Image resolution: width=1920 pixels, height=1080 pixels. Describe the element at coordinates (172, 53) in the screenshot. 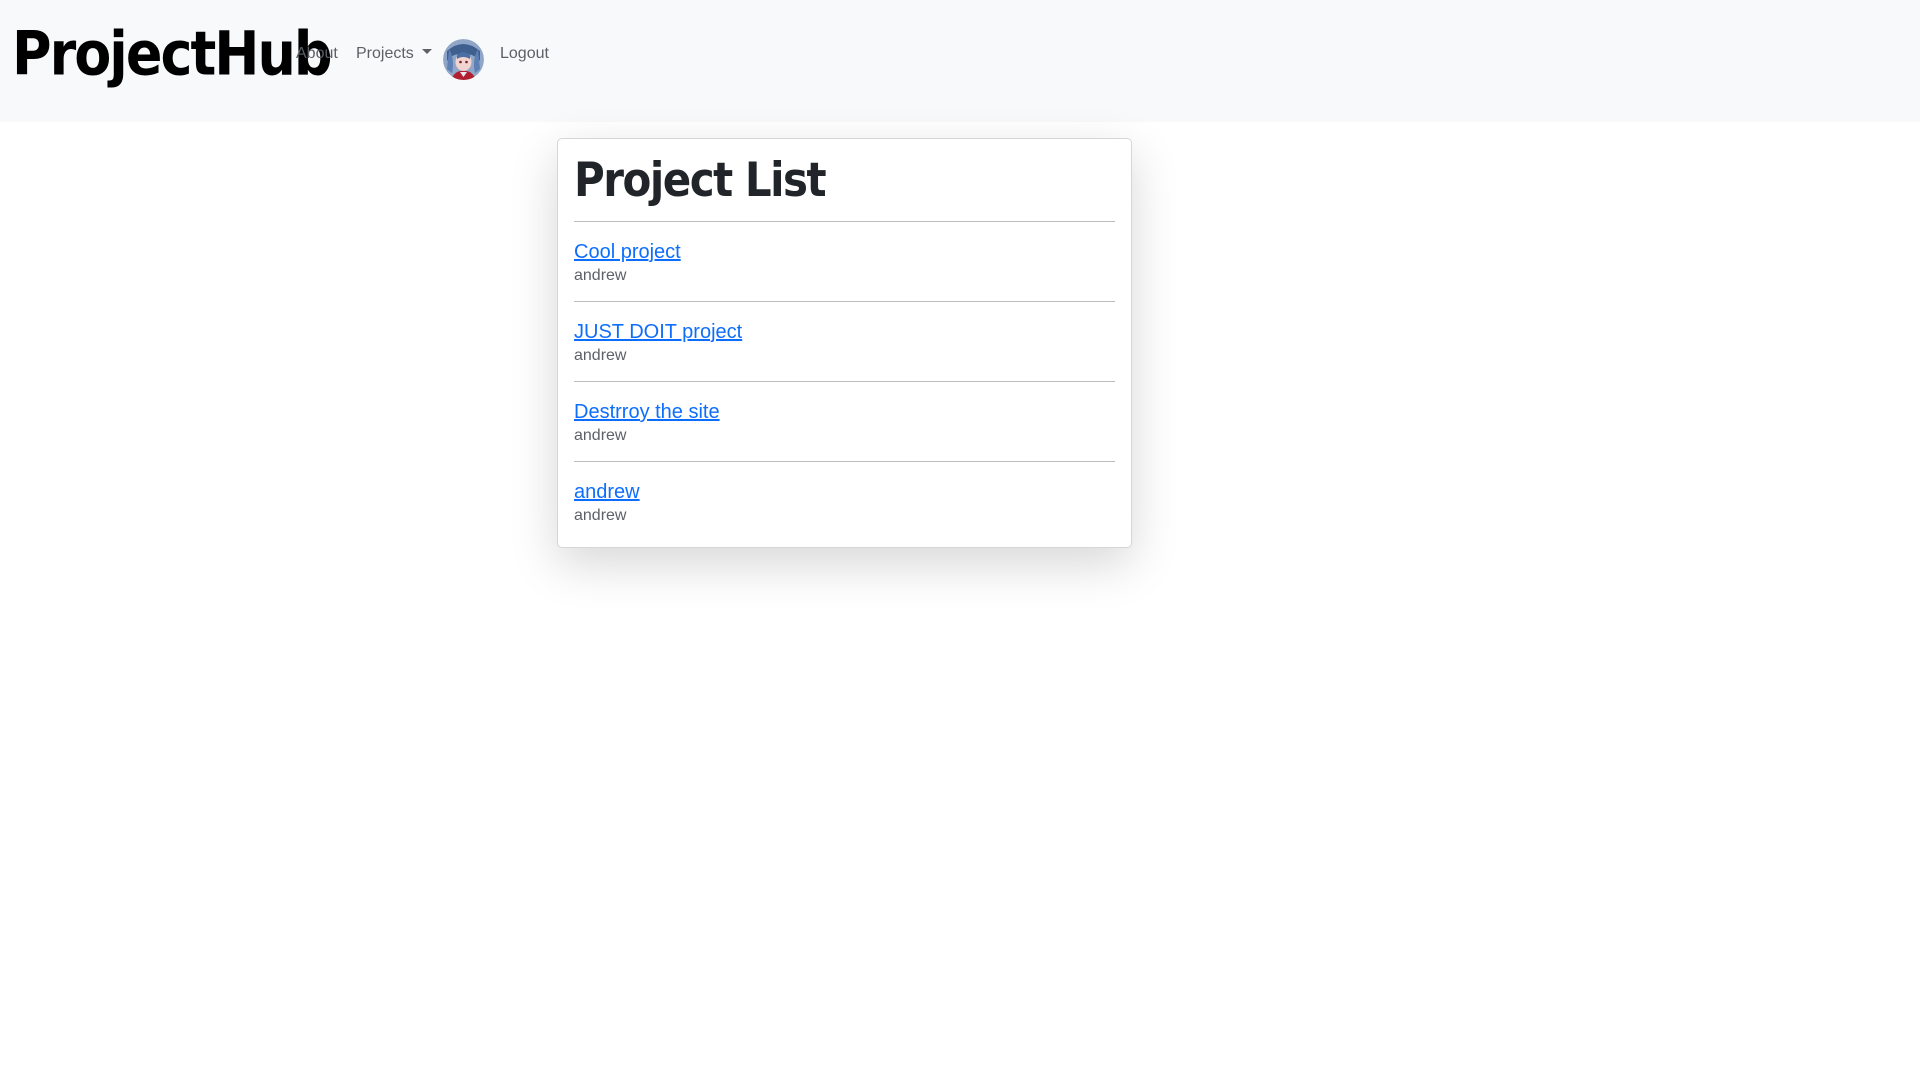

I see `brand-logo: ProjectHub` at that location.